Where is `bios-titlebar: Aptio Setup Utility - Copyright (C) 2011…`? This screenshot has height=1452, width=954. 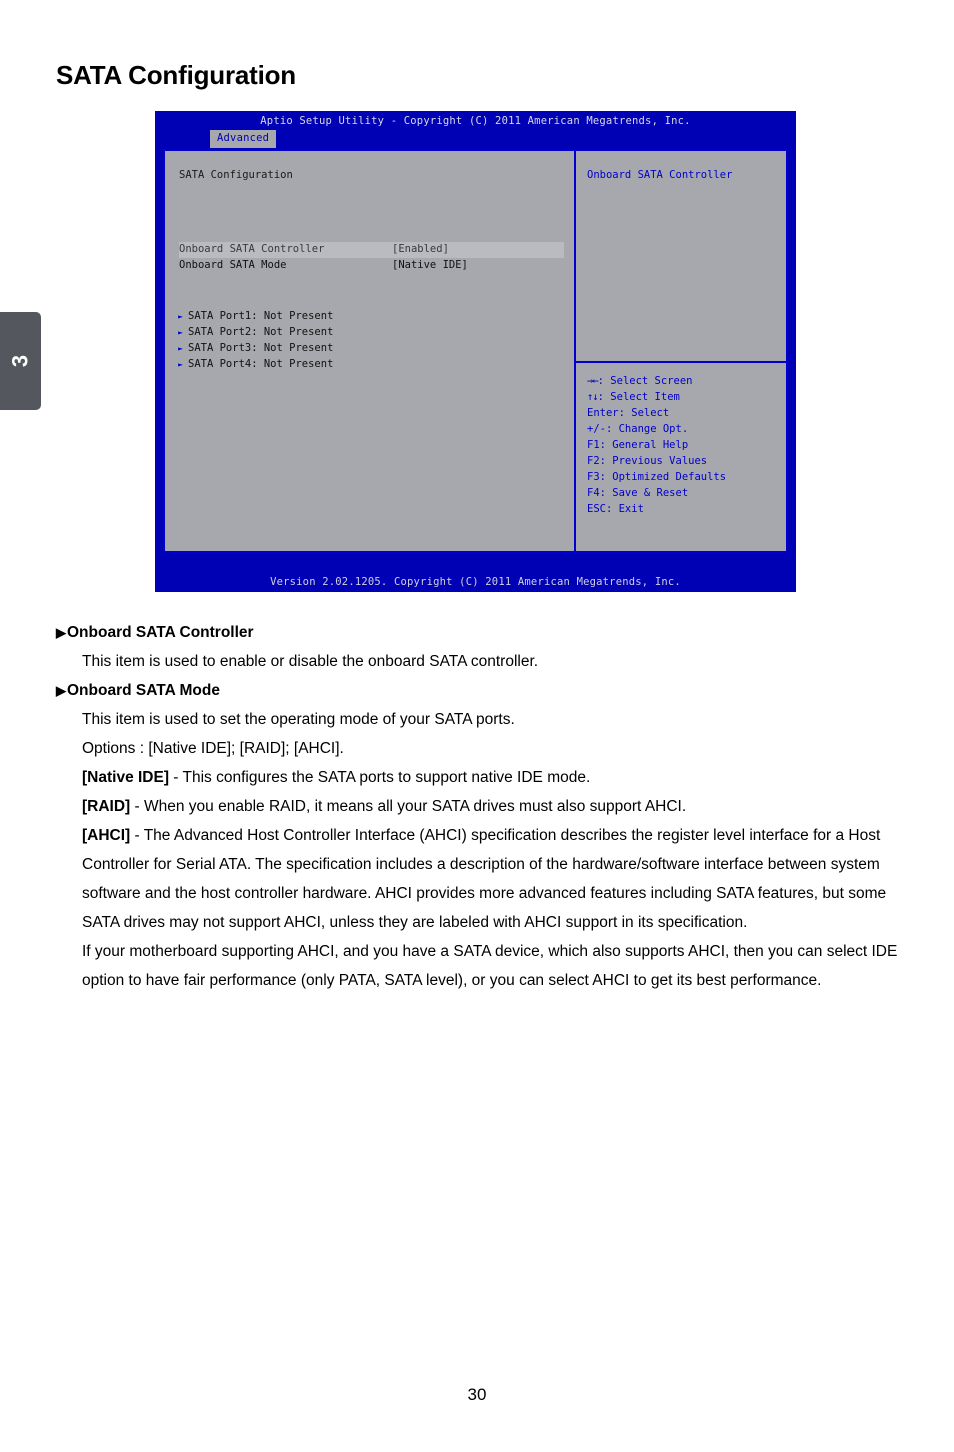
bios-titlebar: Aptio Setup Utility - Copyright (C) 2011… is located at coordinates (475, 121).